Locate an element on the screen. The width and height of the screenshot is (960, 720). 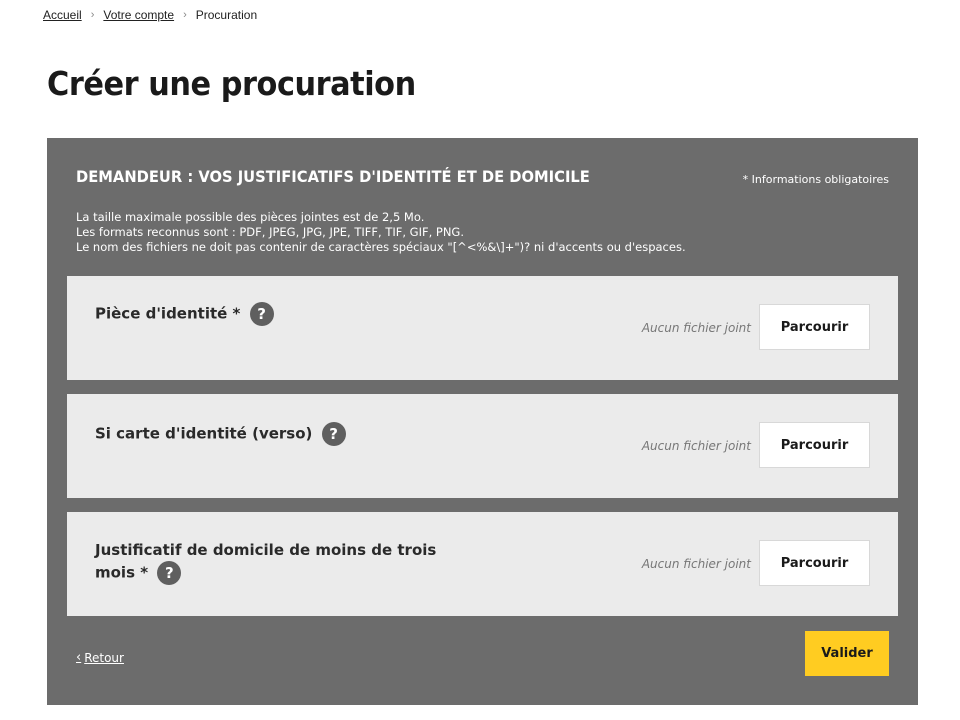
submit-button: Valider is located at coordinates (847, 653).